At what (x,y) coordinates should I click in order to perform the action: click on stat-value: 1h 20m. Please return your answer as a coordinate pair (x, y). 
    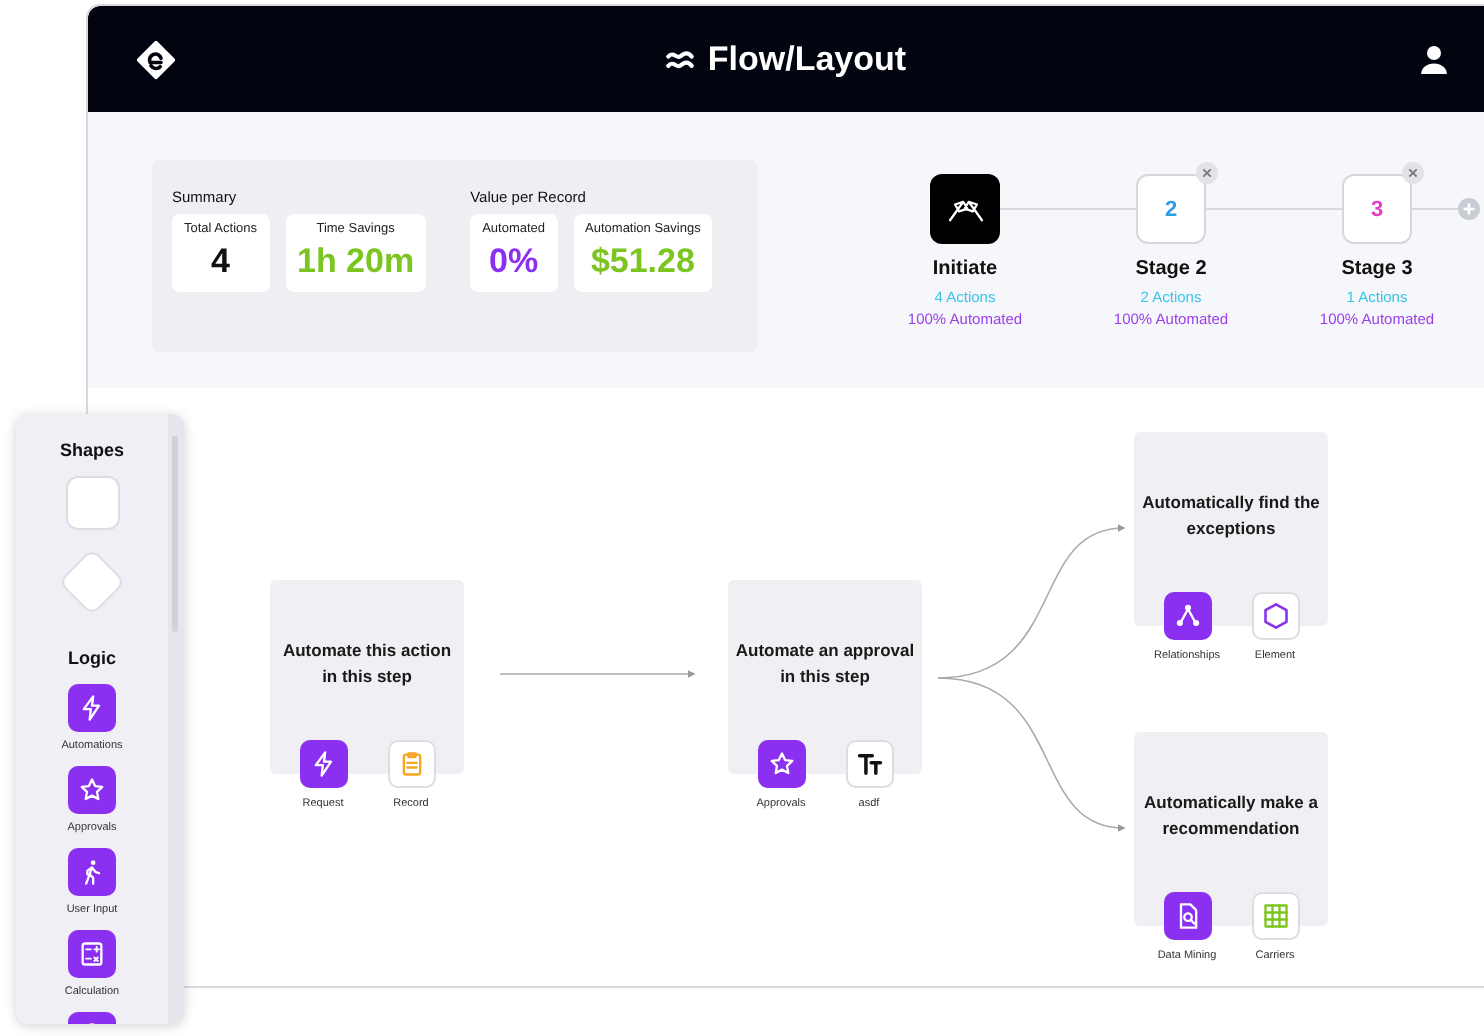
    Looking at the image, I should click on (356, 261).